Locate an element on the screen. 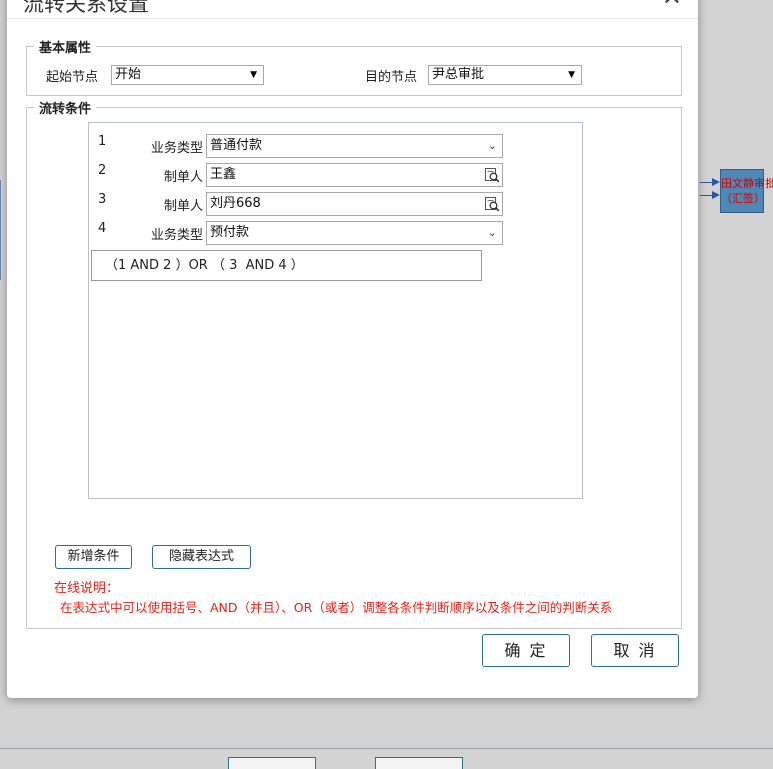 The height and width of the screenshot is (769, 773). online-help-title: 在线说明： is located at coordinates (87, 588).